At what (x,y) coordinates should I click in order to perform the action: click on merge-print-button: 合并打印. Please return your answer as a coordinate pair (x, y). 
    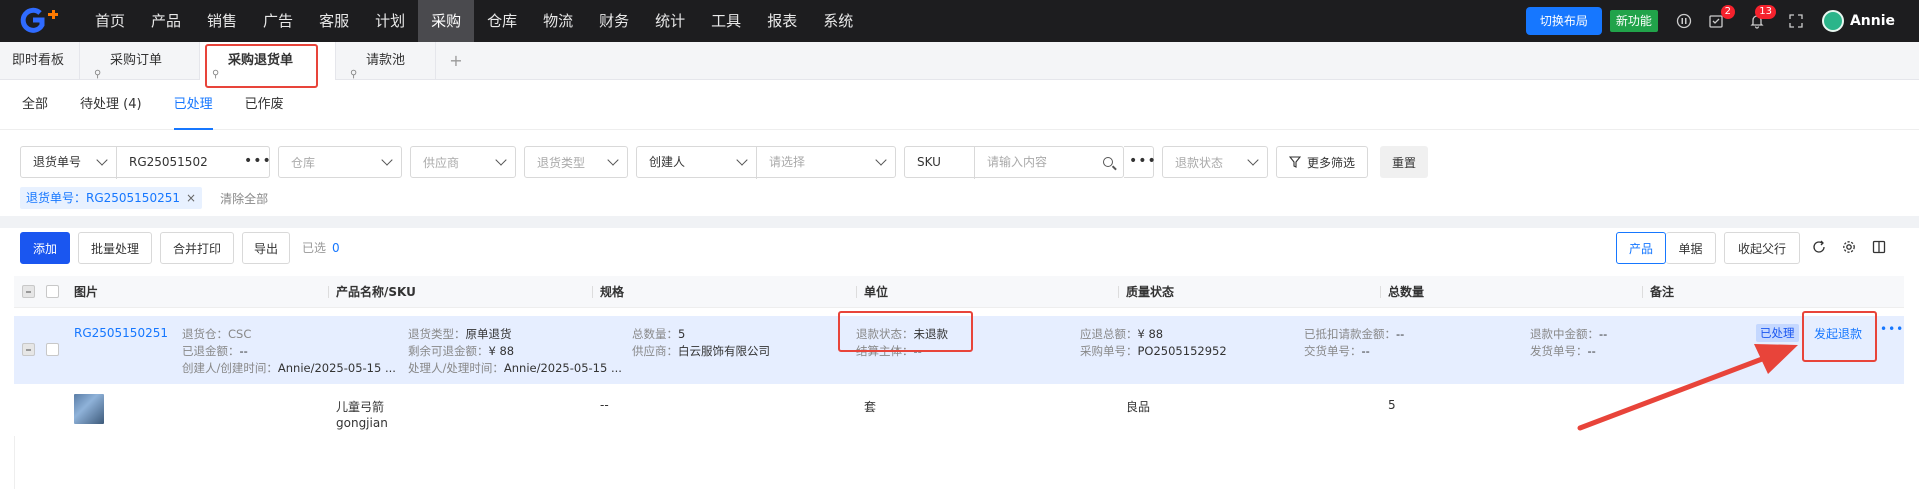
    Looking at the image, I should click on (197, 248).